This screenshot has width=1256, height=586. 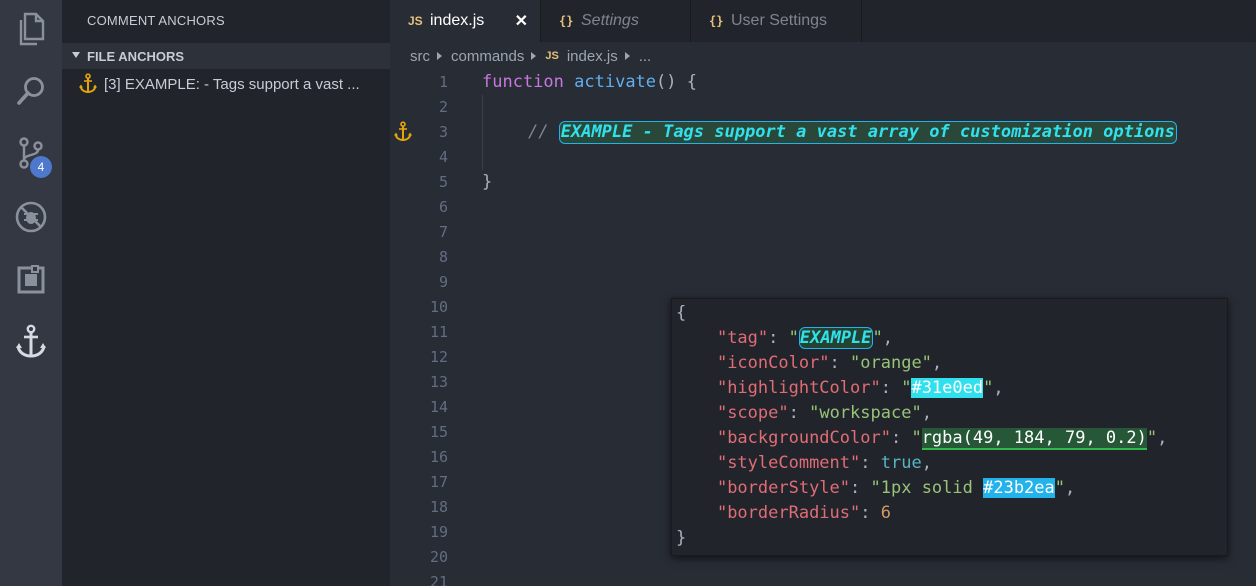 What do you see at coordinates (443, 257) in the screenshot?
I see `line-number: 8` at bounding box center [443, 257].